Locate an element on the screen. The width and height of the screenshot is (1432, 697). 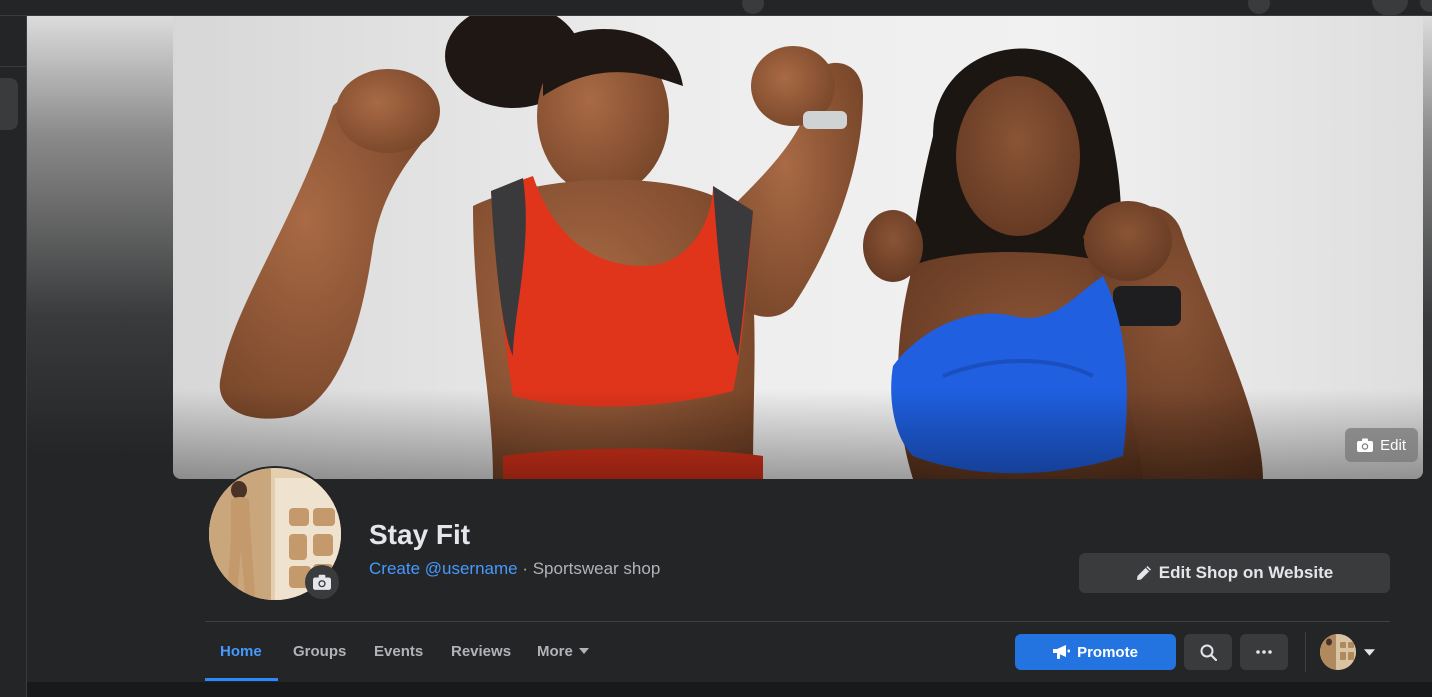
edit-profile-picture-button is located at coordinates (322, 582).